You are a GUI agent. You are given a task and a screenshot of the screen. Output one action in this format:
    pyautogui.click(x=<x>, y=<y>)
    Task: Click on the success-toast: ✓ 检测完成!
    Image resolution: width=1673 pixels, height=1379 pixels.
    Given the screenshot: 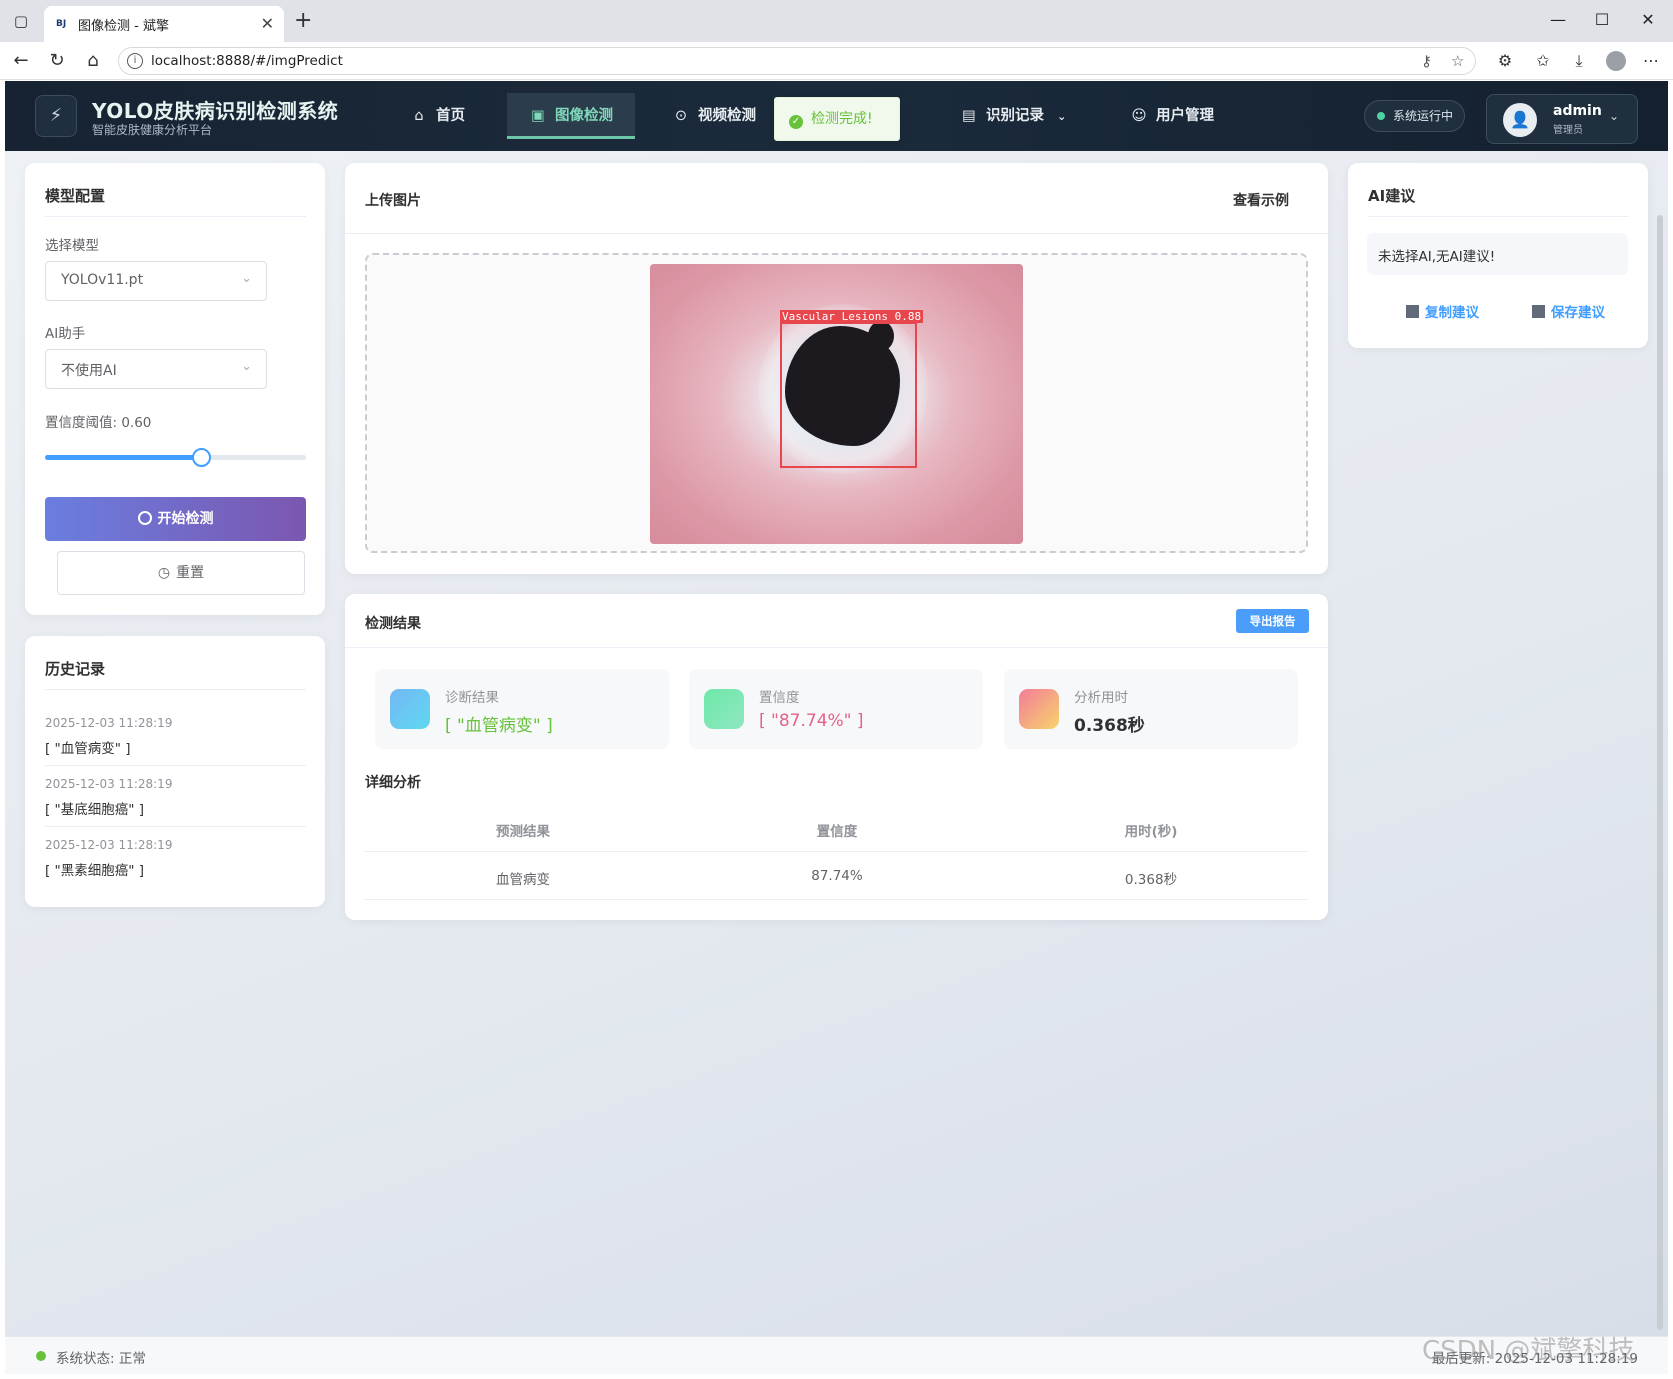 What is the action you would take?
    pyautogui.click(x=837, y=119)
    